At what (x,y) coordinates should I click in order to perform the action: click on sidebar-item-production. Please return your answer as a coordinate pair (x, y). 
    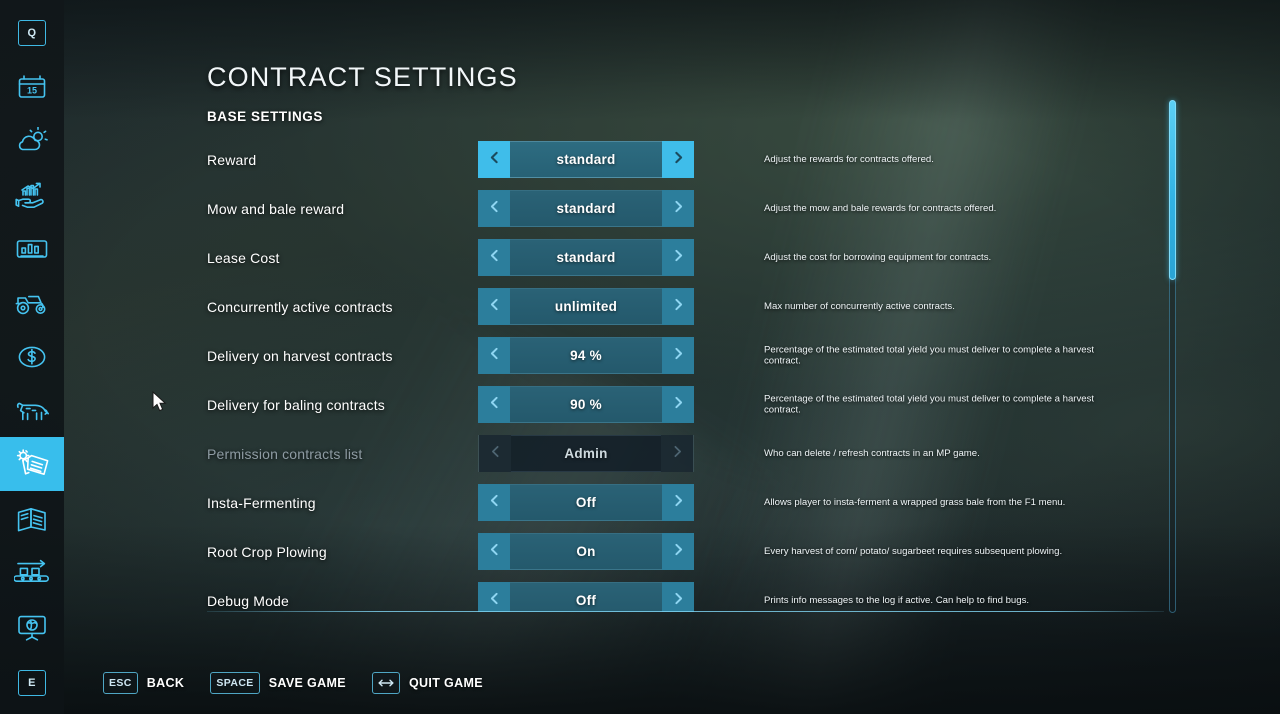
    Looking at the image, I should click on (32, 573).